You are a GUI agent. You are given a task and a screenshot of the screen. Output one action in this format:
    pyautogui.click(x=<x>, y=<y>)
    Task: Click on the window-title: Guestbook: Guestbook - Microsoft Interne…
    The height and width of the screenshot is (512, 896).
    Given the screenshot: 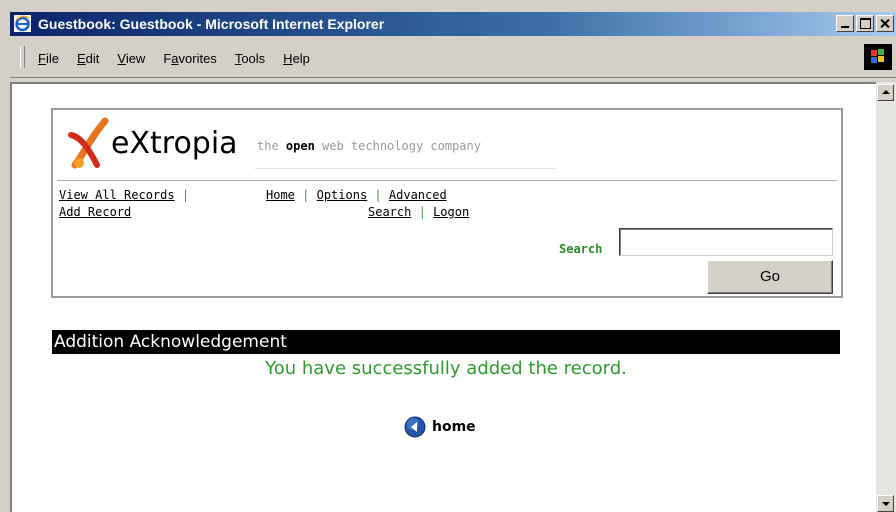 What is the action you would take?
    pyautogui.click(x=211, y=24)
    